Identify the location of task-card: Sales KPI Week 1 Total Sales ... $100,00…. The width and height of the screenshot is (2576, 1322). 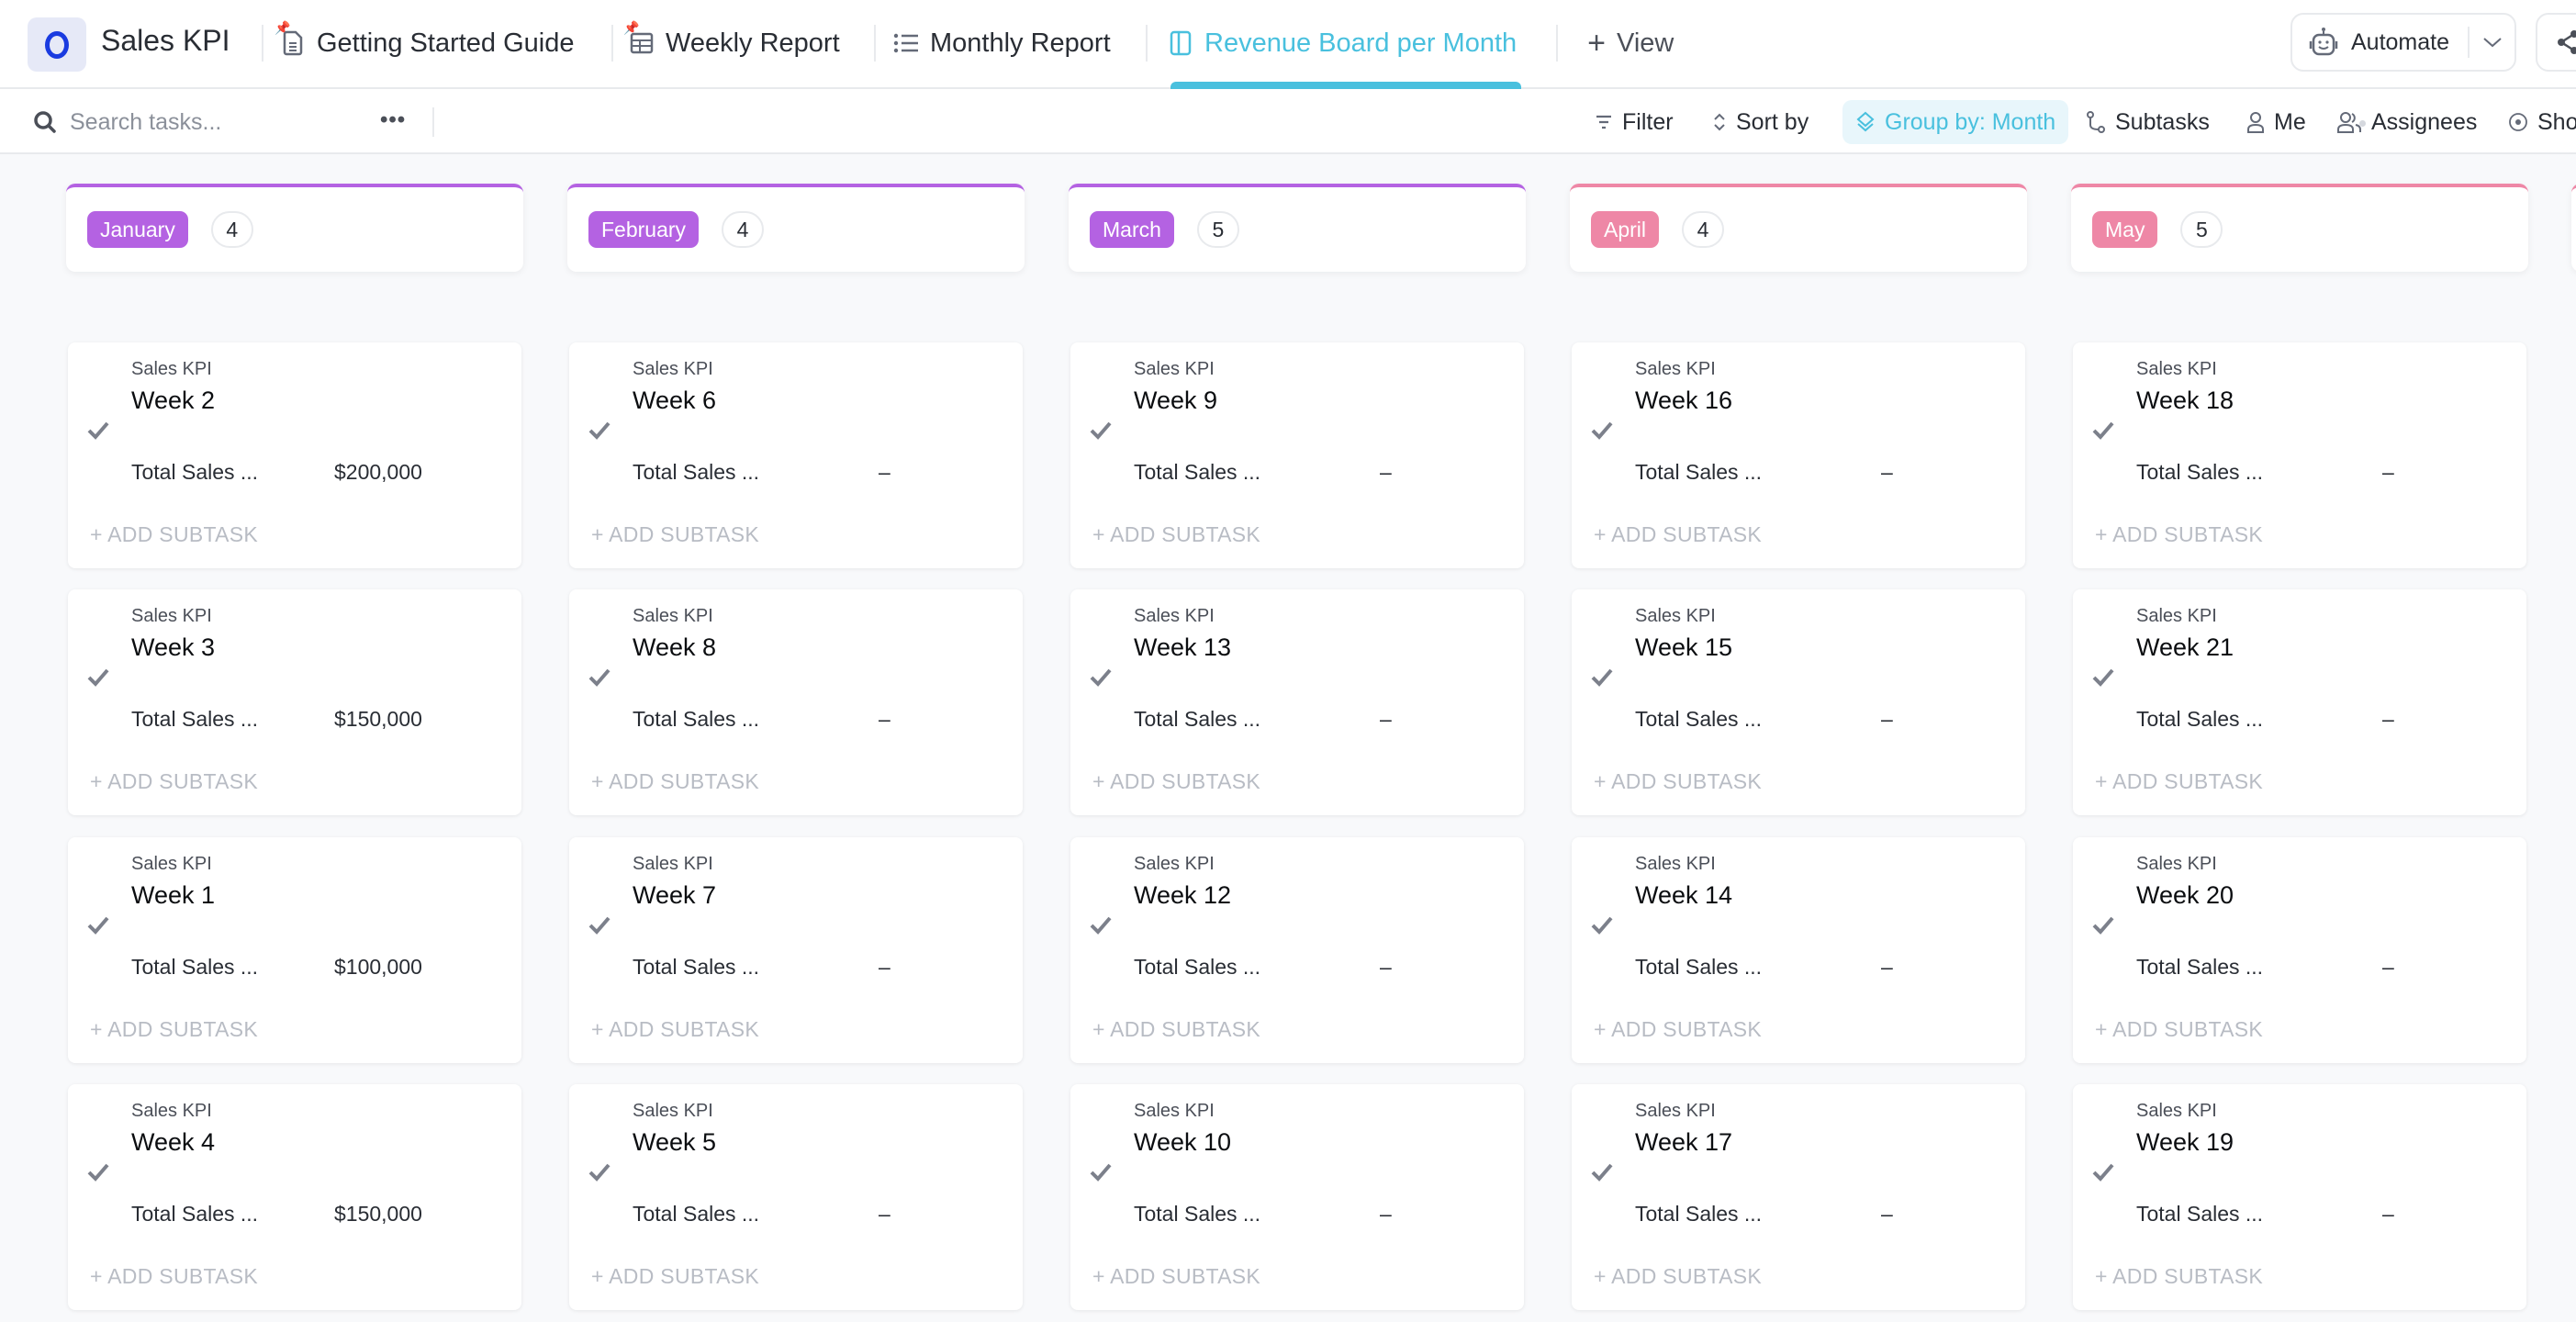
(294, 950).